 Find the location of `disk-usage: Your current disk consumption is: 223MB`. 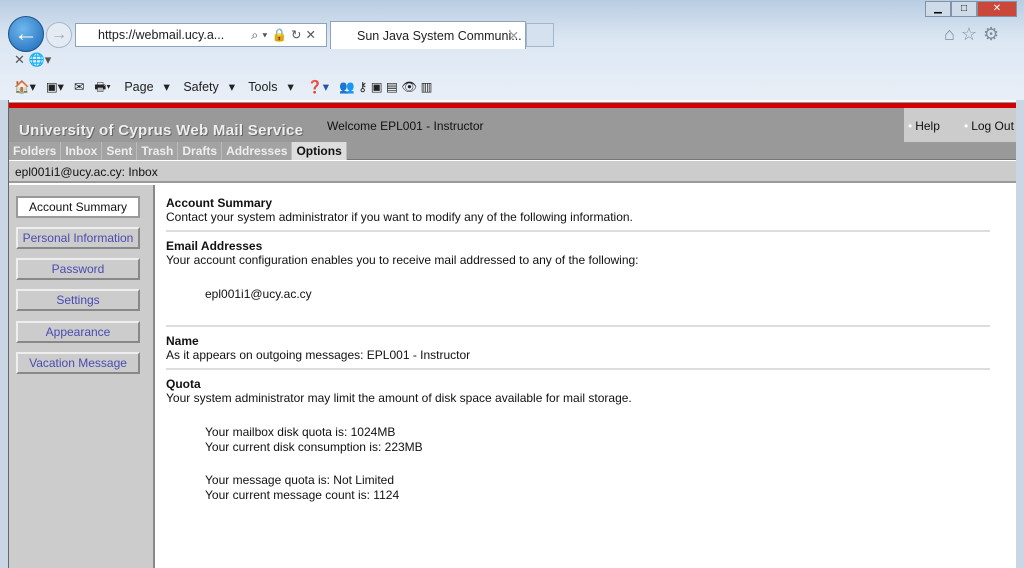

disk-usage: Your current disk consumption is: 223MB is located at coordinates (314, 447).